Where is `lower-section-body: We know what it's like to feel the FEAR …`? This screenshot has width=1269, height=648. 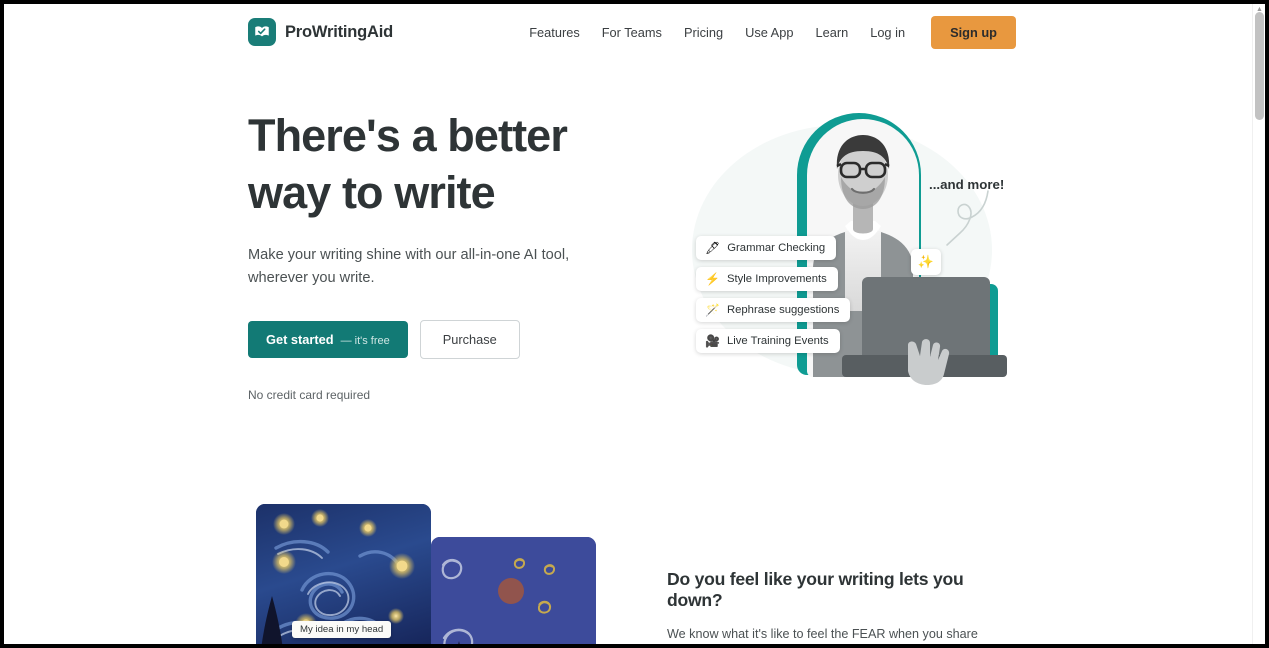 lower-section-body: We know what it's like to feel the FEAR … is located at coordinates (822, 634).